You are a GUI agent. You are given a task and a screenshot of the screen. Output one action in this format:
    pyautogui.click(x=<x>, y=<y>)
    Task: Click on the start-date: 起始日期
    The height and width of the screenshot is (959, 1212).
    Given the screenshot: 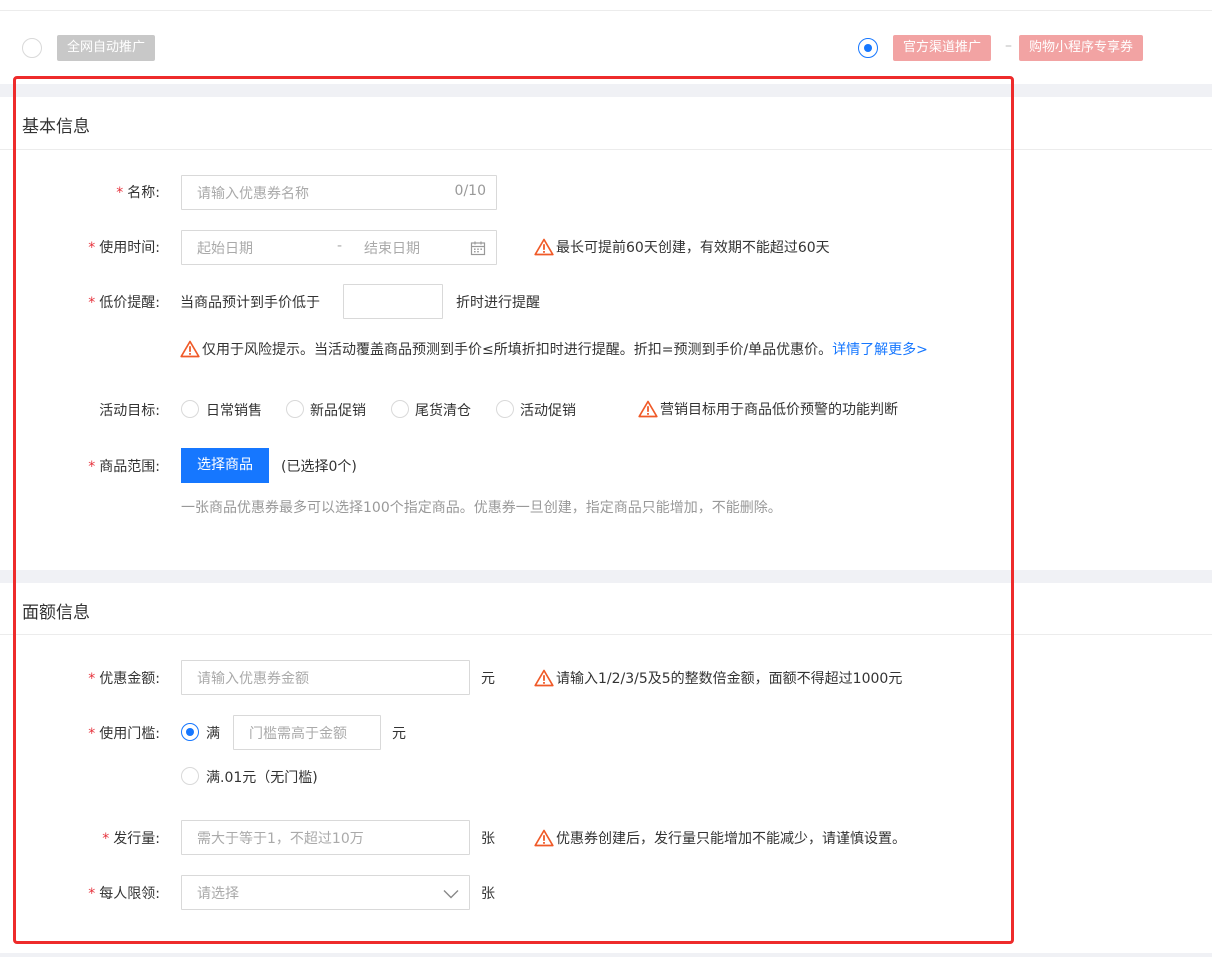 What is the action you would take?
    pyautogui.click(x=225, y=248)
    